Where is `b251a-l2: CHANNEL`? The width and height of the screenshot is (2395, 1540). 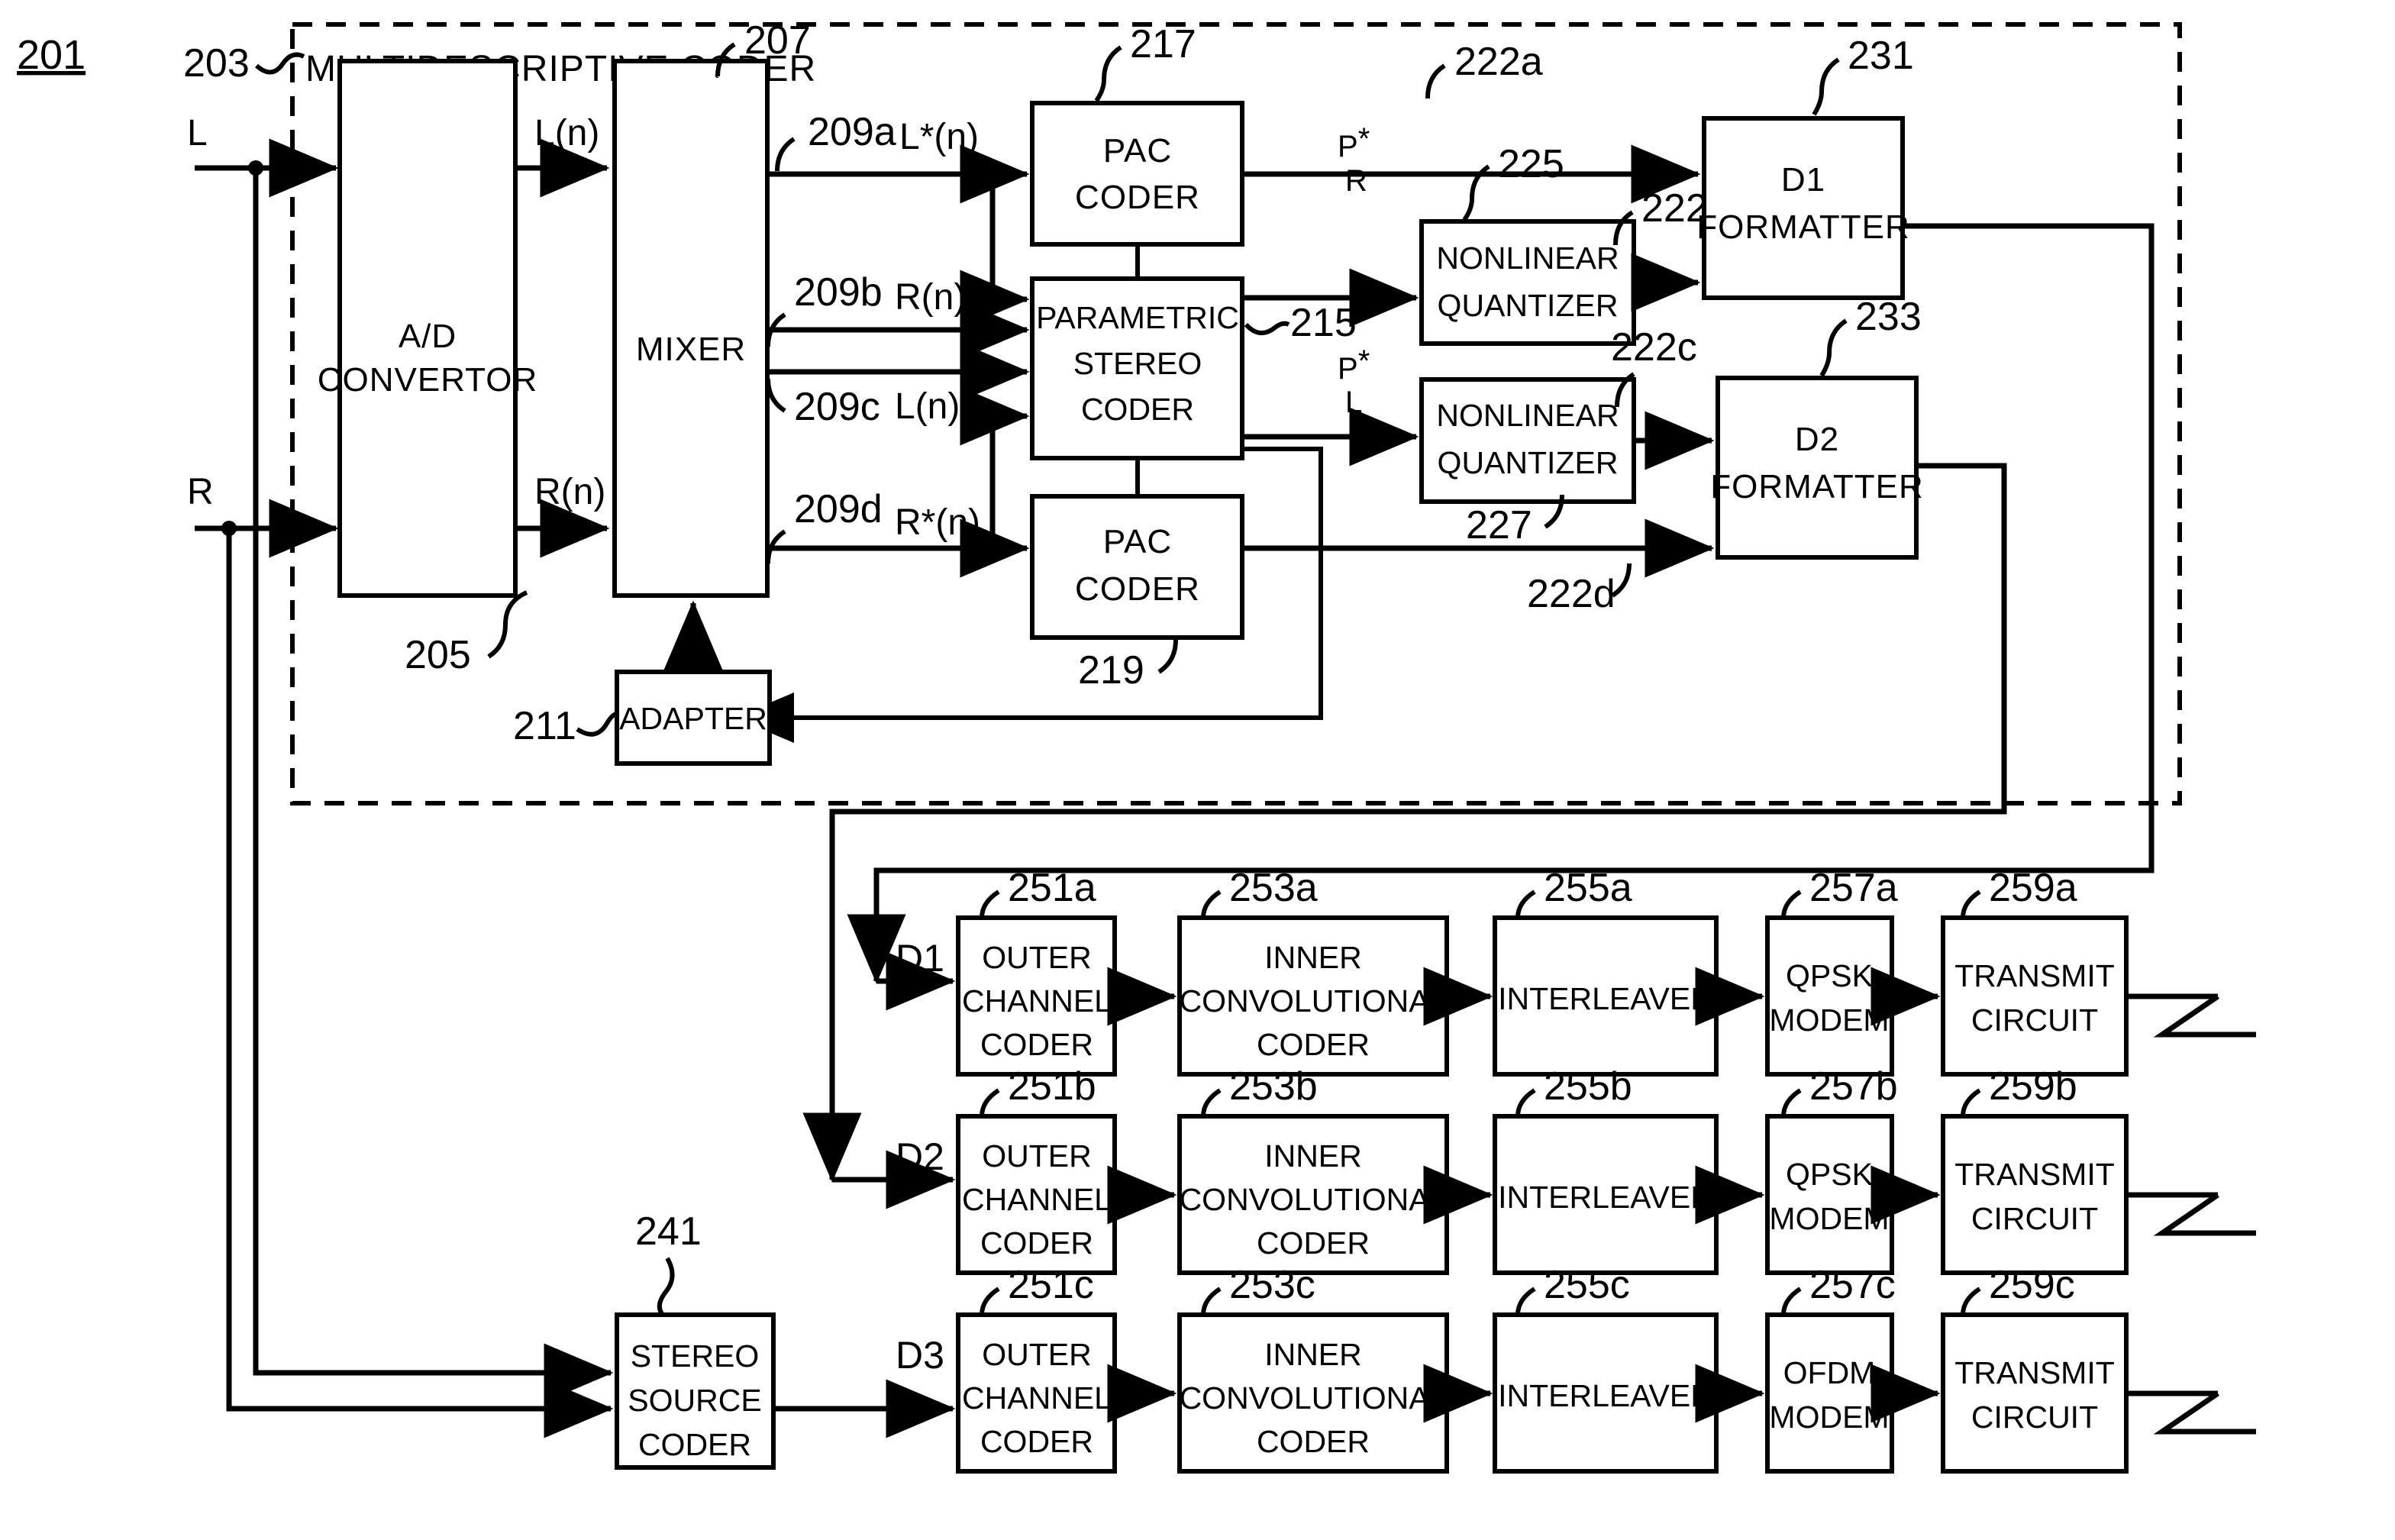
b251a-l2: CHANNEL is located at coordinates (1037, 1001).